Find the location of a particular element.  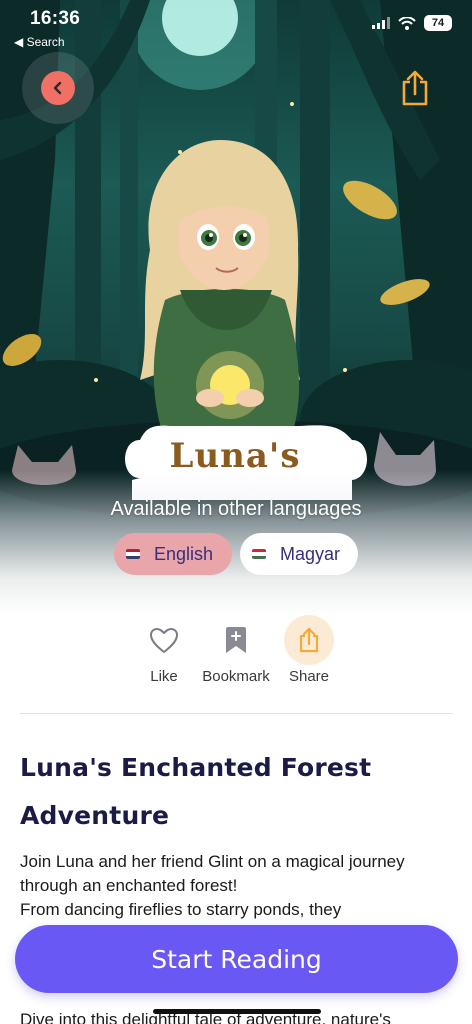

share-icon-background is located at coordinates (309, 640).